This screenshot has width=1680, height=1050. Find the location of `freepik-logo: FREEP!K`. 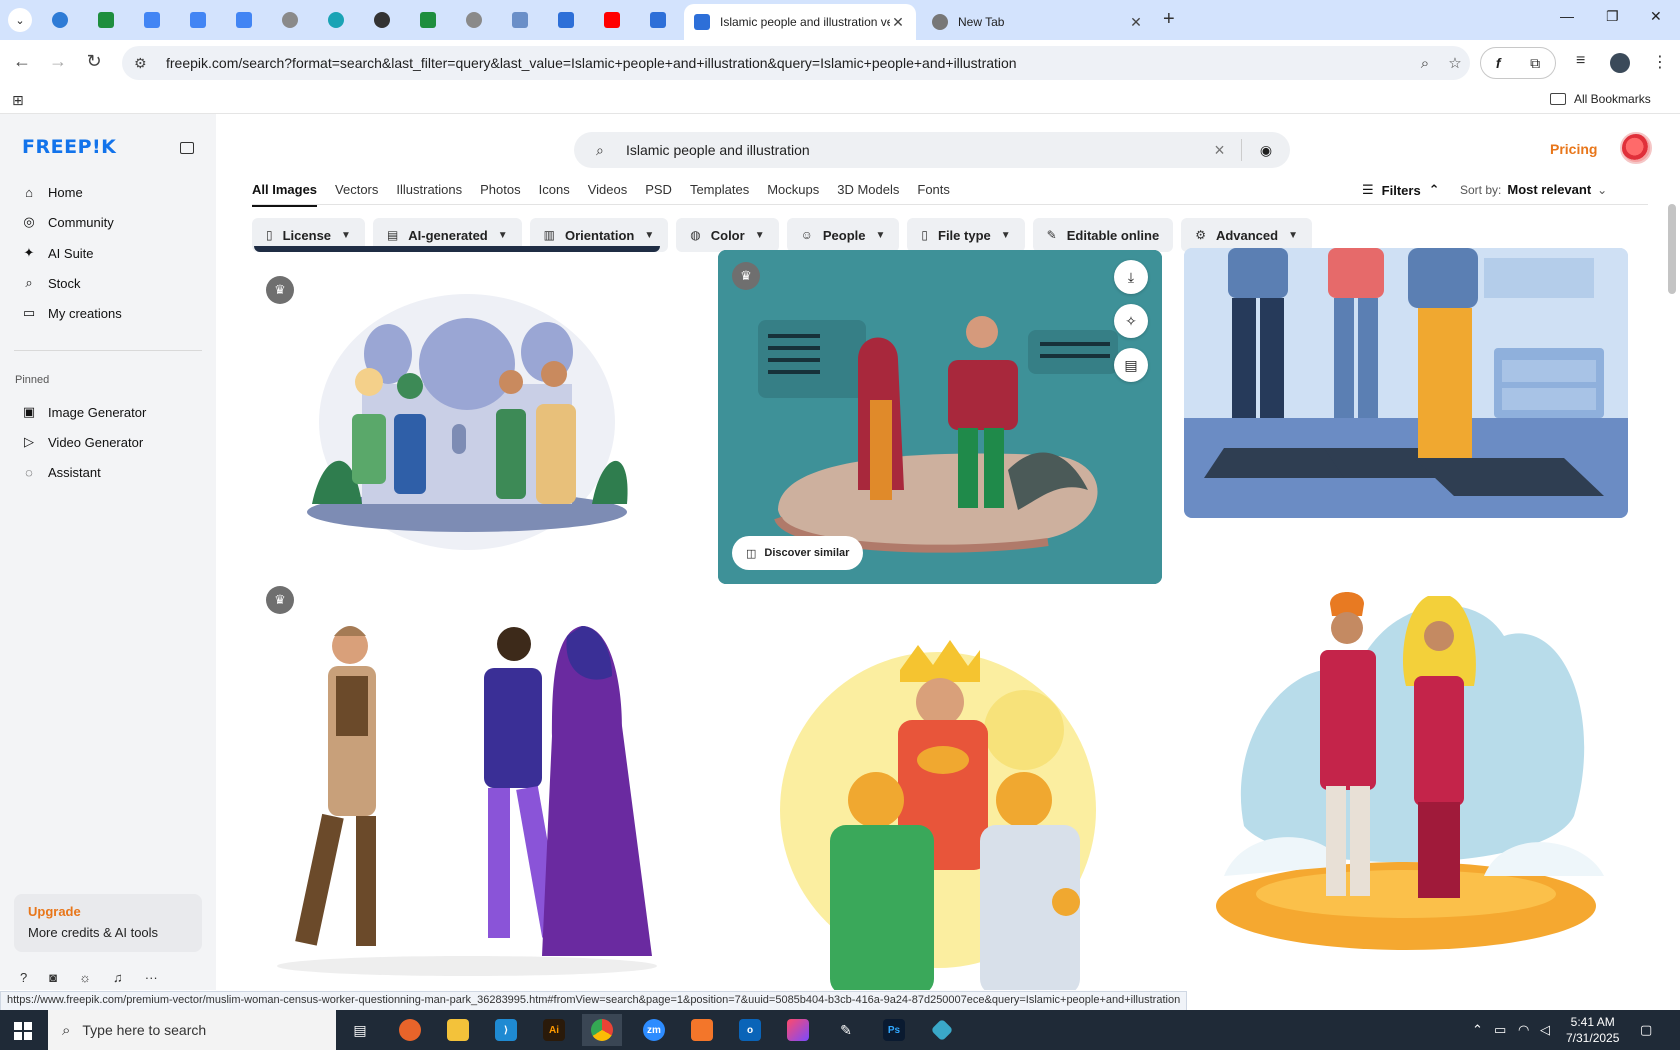

freepik-logo: FREEP!K is located at coordinates (69, 147).